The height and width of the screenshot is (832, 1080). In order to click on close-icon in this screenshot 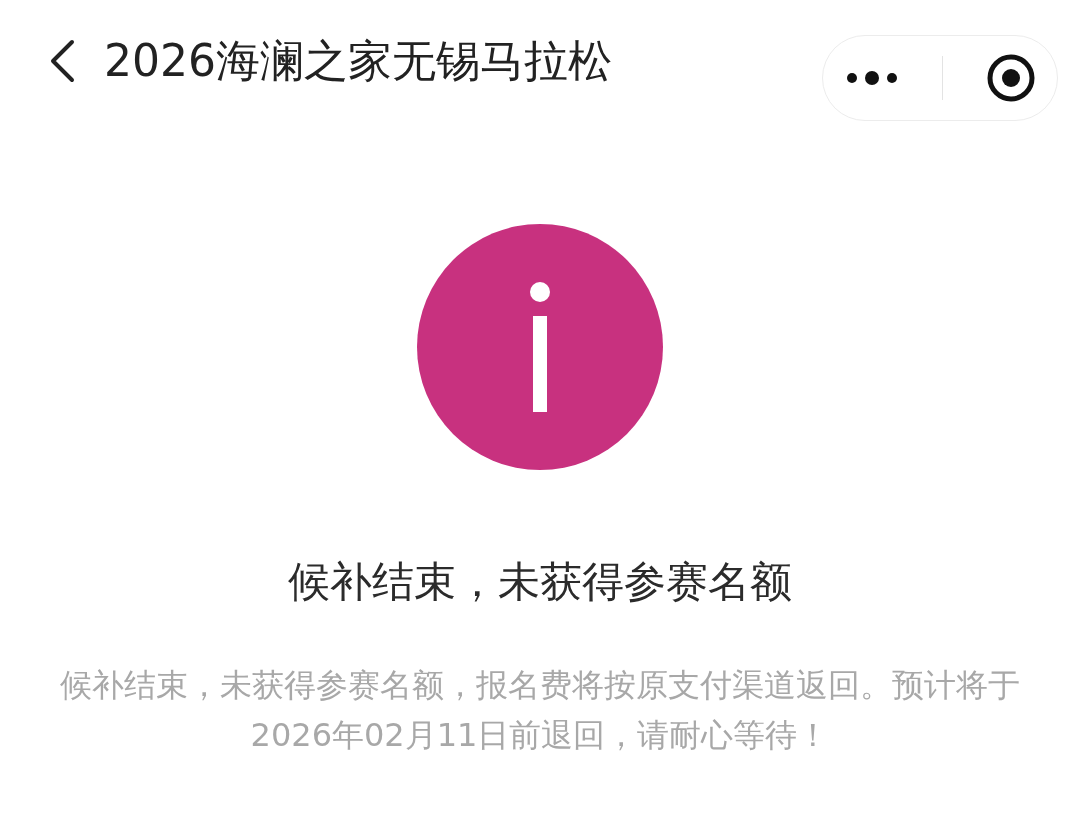, I will do `click(1010, 78)`.